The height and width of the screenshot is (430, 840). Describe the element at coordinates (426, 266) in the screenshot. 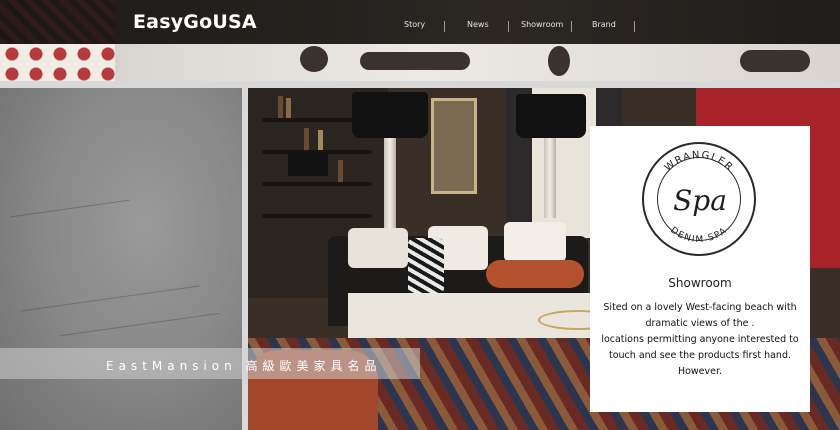

I see `striped-pillow` at that location.